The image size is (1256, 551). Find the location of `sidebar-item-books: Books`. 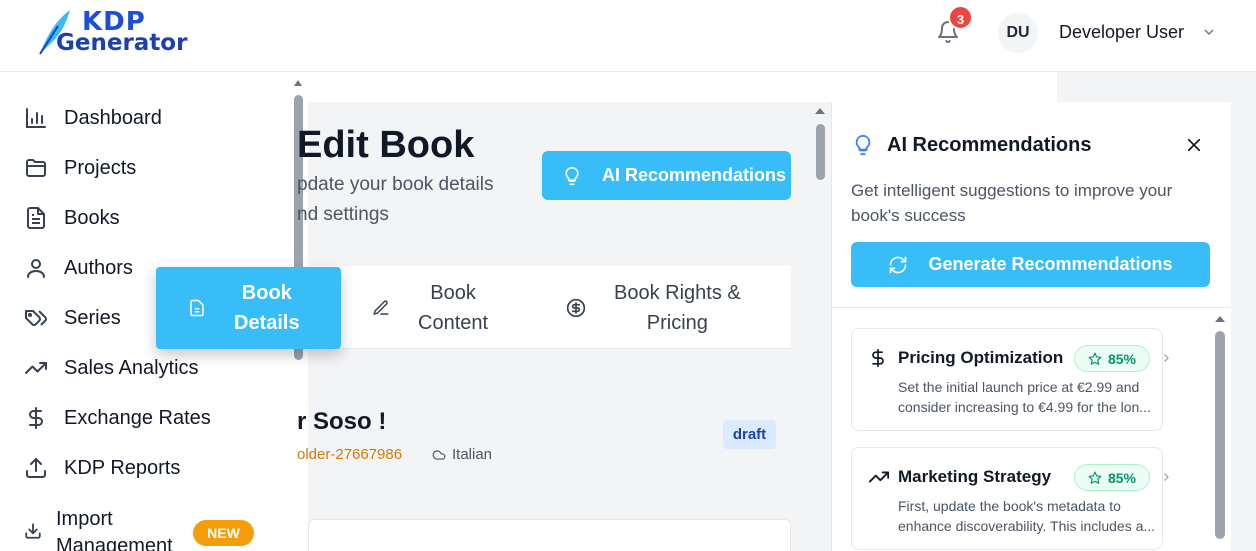

sidebar-item-books: Books is located at coordinates (72, 218).